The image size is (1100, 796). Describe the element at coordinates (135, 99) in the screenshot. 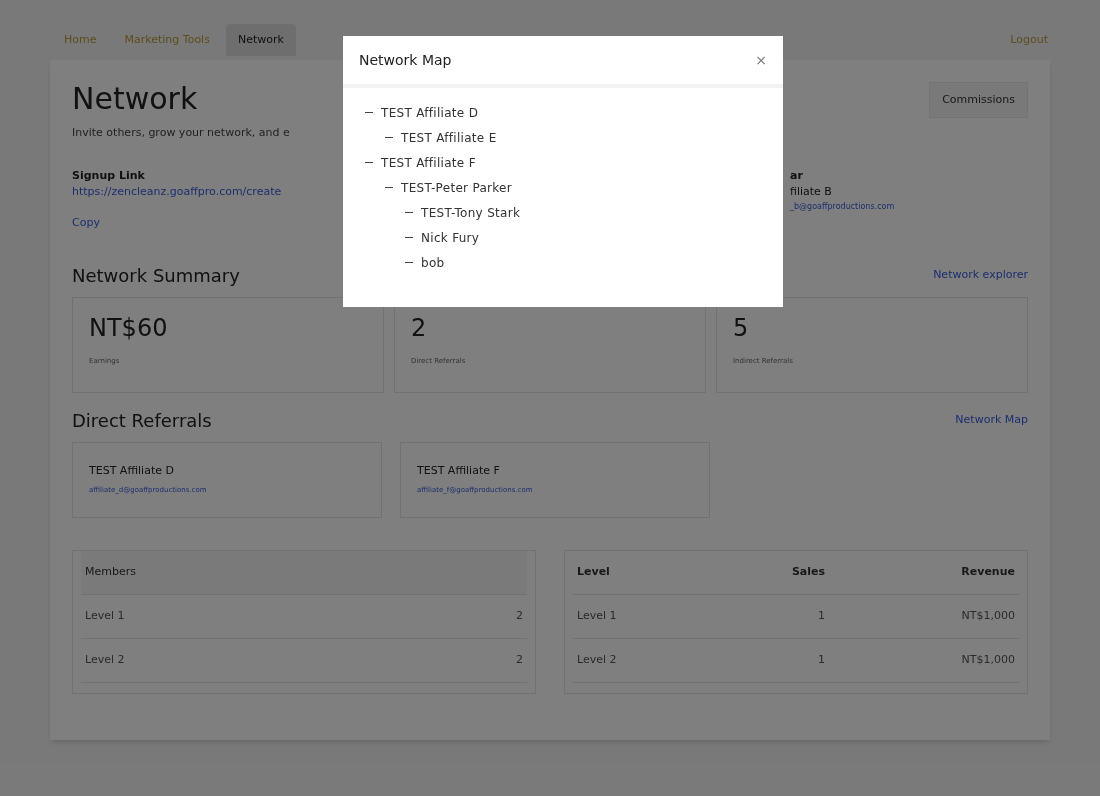

I see `page-title: Network` at that location.